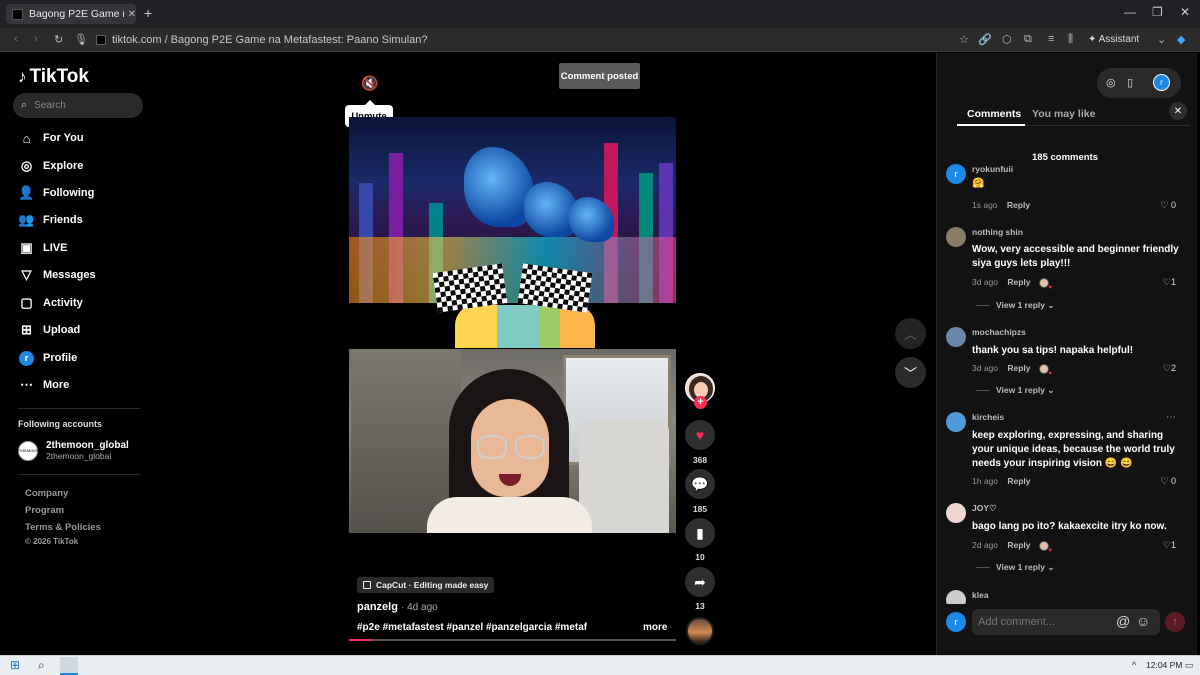 The image size is (1200, 675). I want to click on commenter-name: kircheis, so click(988, 417).